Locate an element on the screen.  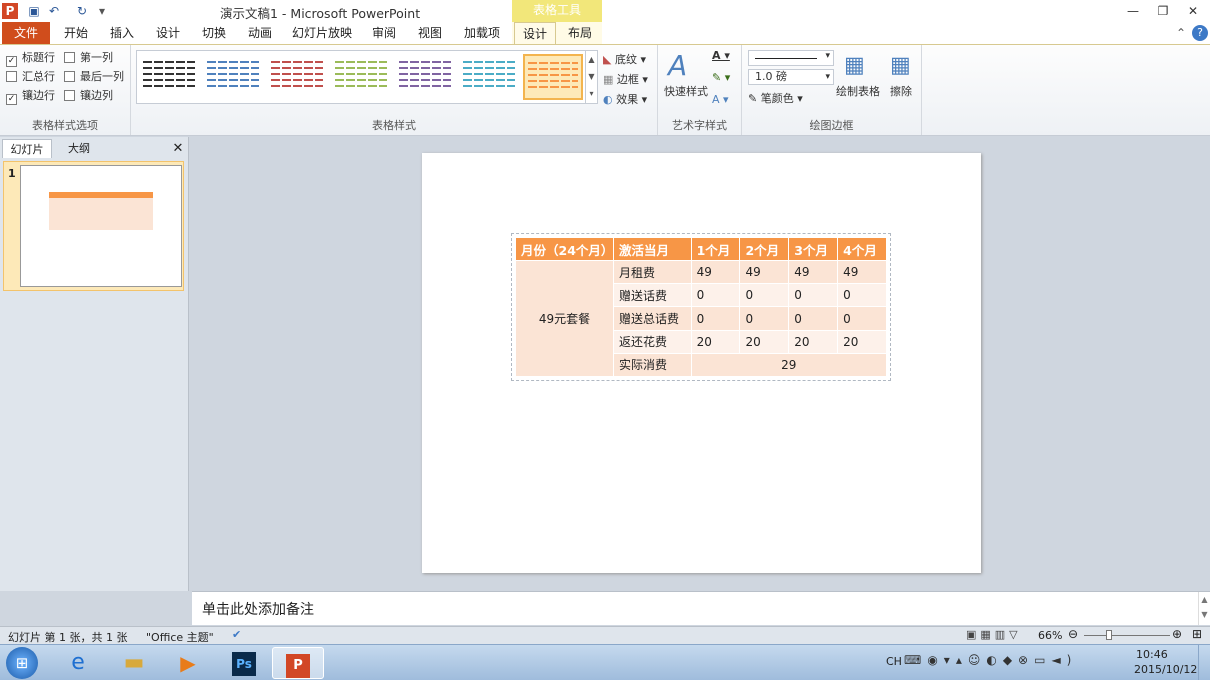
restore-button: ❐ is located at coordinates (1163, 11).